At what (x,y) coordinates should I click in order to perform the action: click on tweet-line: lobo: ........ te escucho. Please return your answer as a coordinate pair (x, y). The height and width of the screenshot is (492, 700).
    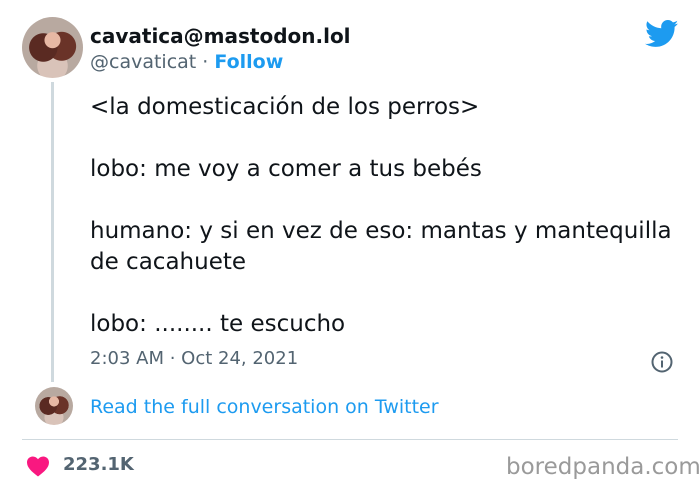
    Looking at the image, I should click on (218, 324).